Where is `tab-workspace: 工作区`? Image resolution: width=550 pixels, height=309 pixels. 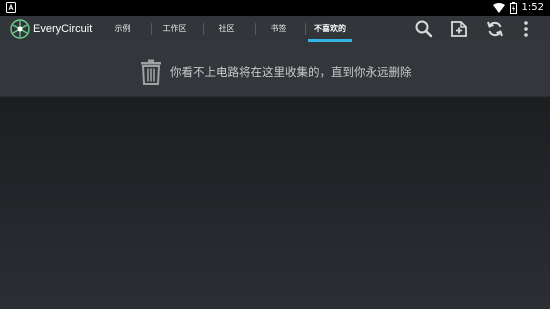
tab-workspace: 工作区 is located at coordinates (174, 29).